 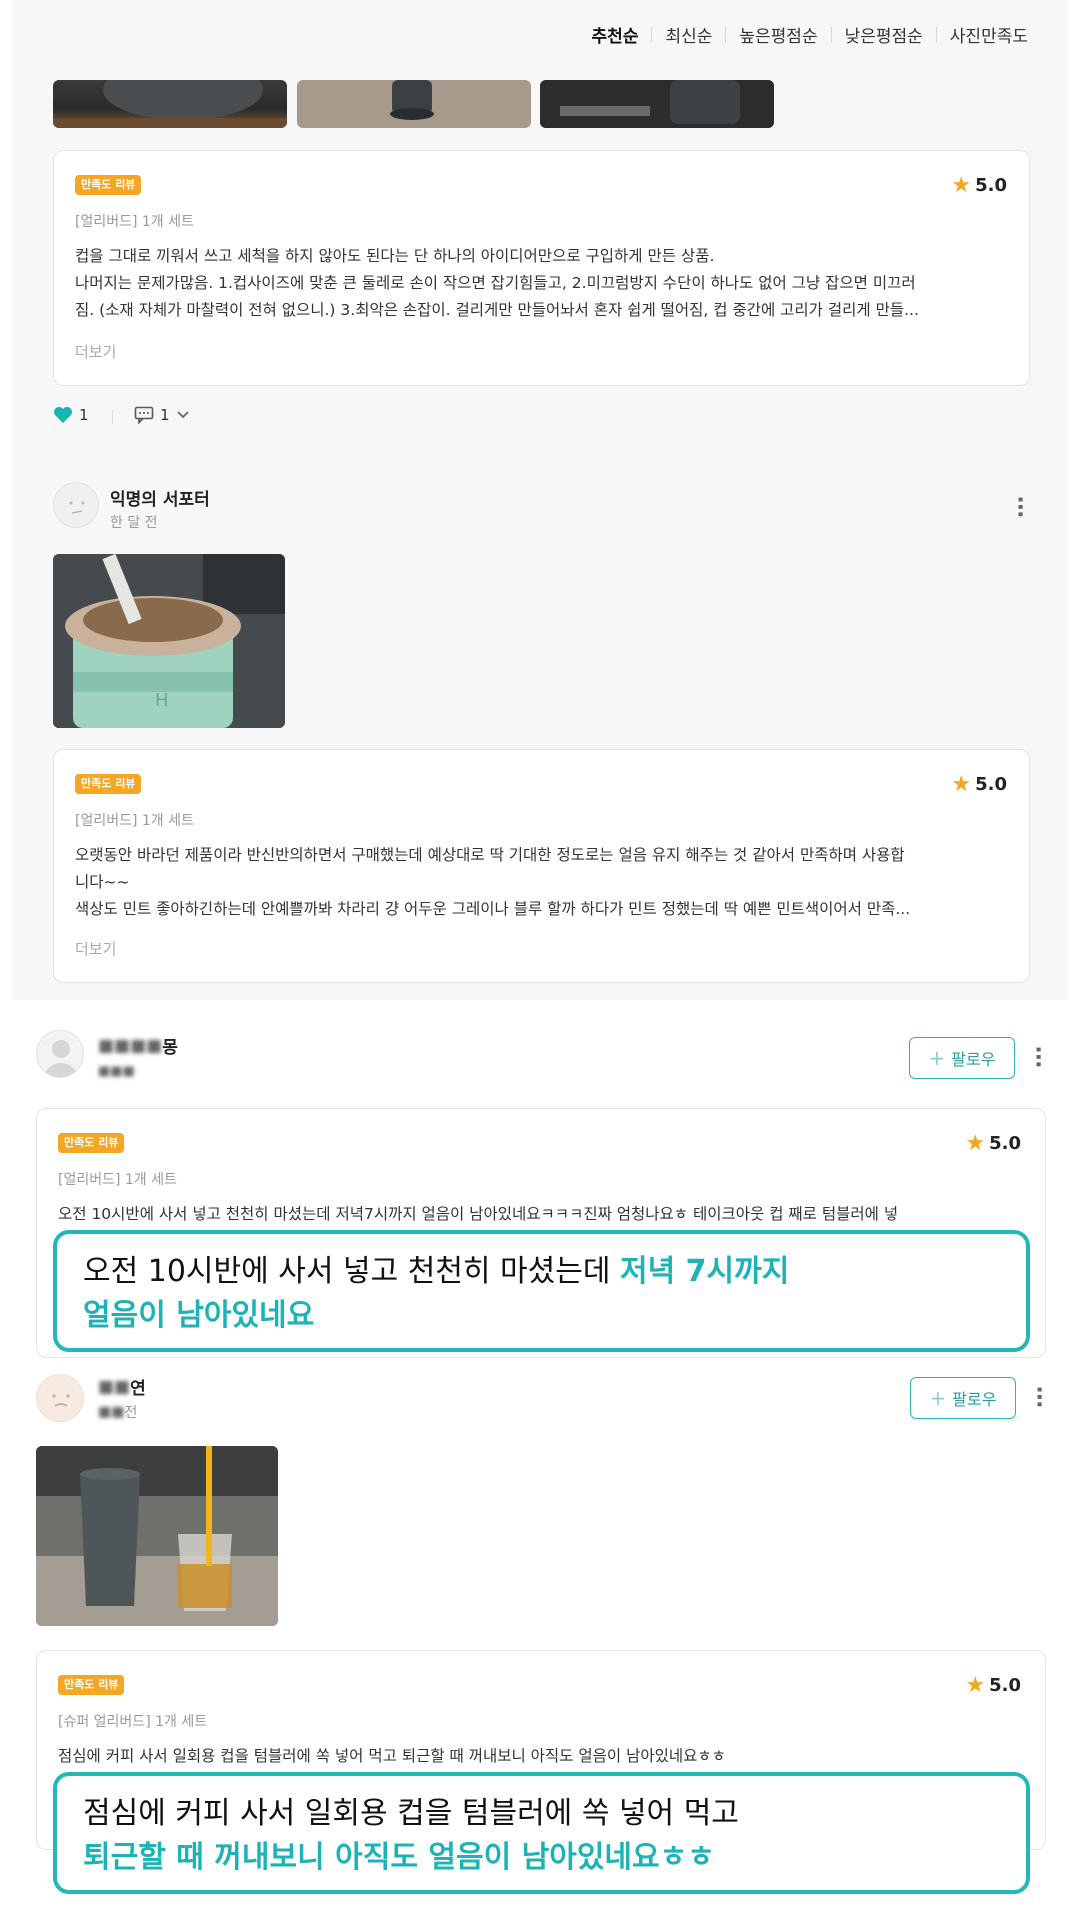 I want to click on user-name-suffix: 연, so click(x=138, y=1389).